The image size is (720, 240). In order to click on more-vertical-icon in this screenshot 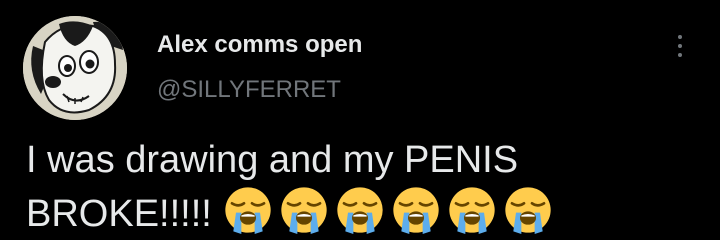, I will do `click(680, 37)`.